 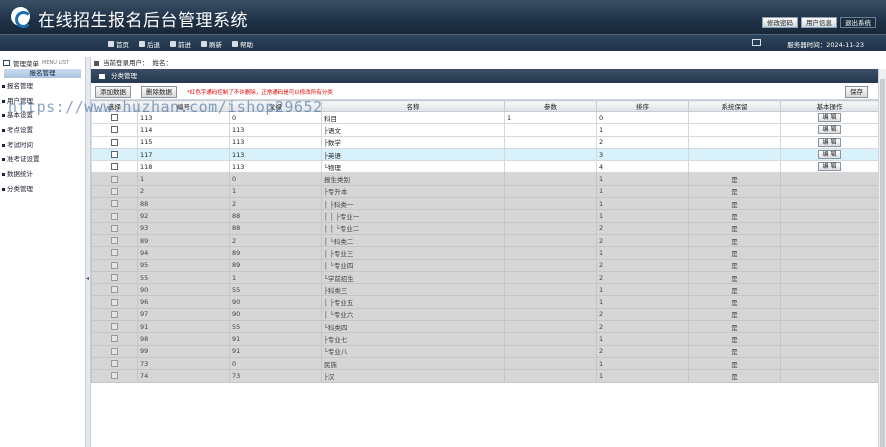 What do you see at coordinates (149, 44) in the screenshot?
I see `nav-item-1: 后退` at bounding box center [149, 44].